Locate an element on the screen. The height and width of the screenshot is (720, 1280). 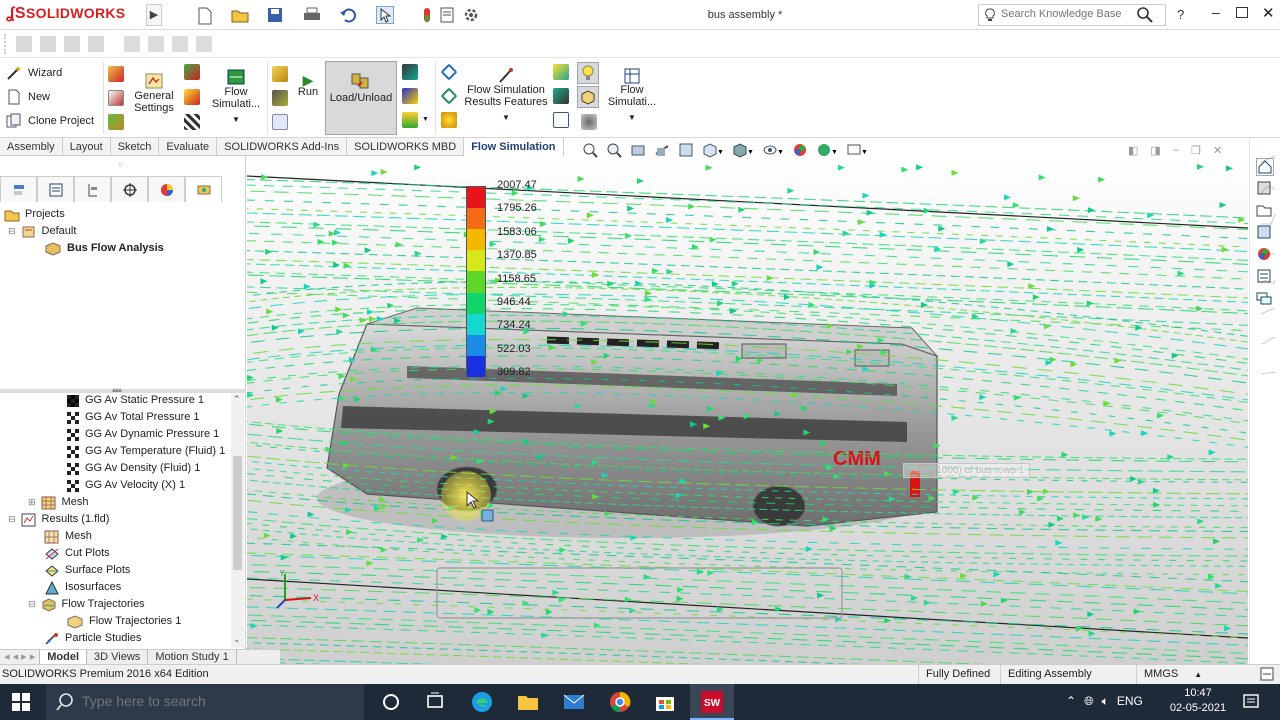
dynamic-annotation-icon is located at coordinates (686, 151).